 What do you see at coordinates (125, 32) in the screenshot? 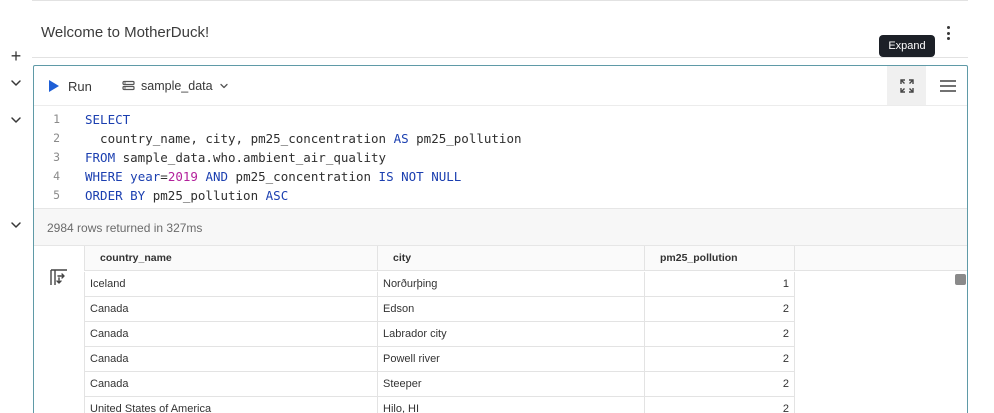
I see `page-title: Welcome to MotherDuck!` at bounding box center [125, 32].